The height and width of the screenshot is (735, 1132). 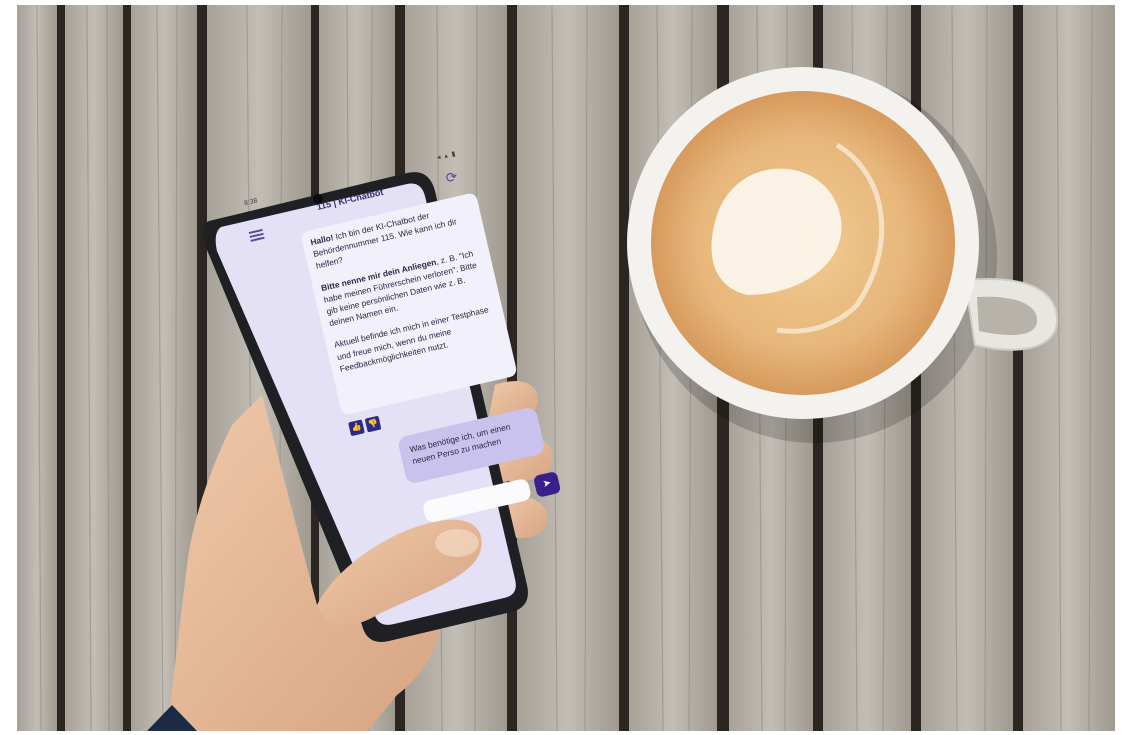 What do you see at coordinates (318, 199) in the screenshot?
I see `front-camera` at bounding box center [318, 199].